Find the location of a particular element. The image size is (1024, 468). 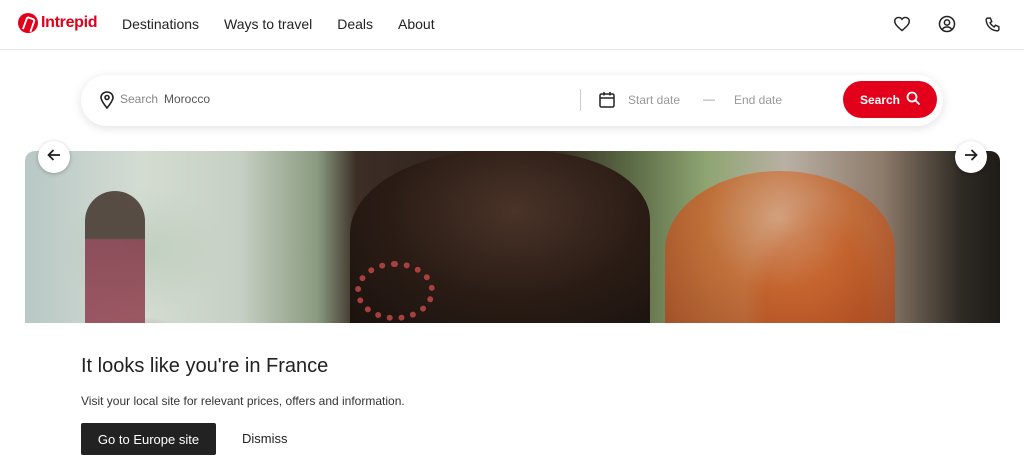

account-icon is located at coordinates (947, 24).